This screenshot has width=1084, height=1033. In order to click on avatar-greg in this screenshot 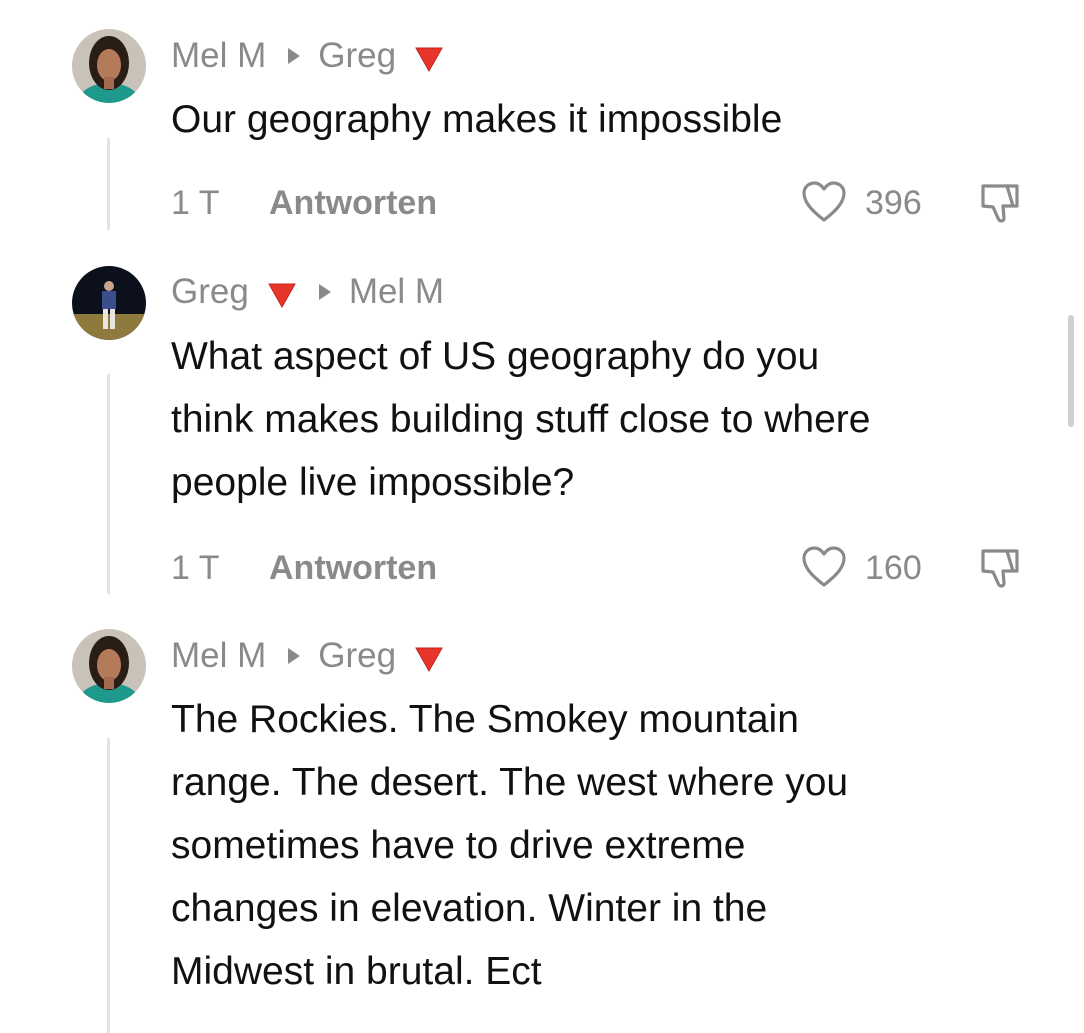, I will do `click(109, 303)`.